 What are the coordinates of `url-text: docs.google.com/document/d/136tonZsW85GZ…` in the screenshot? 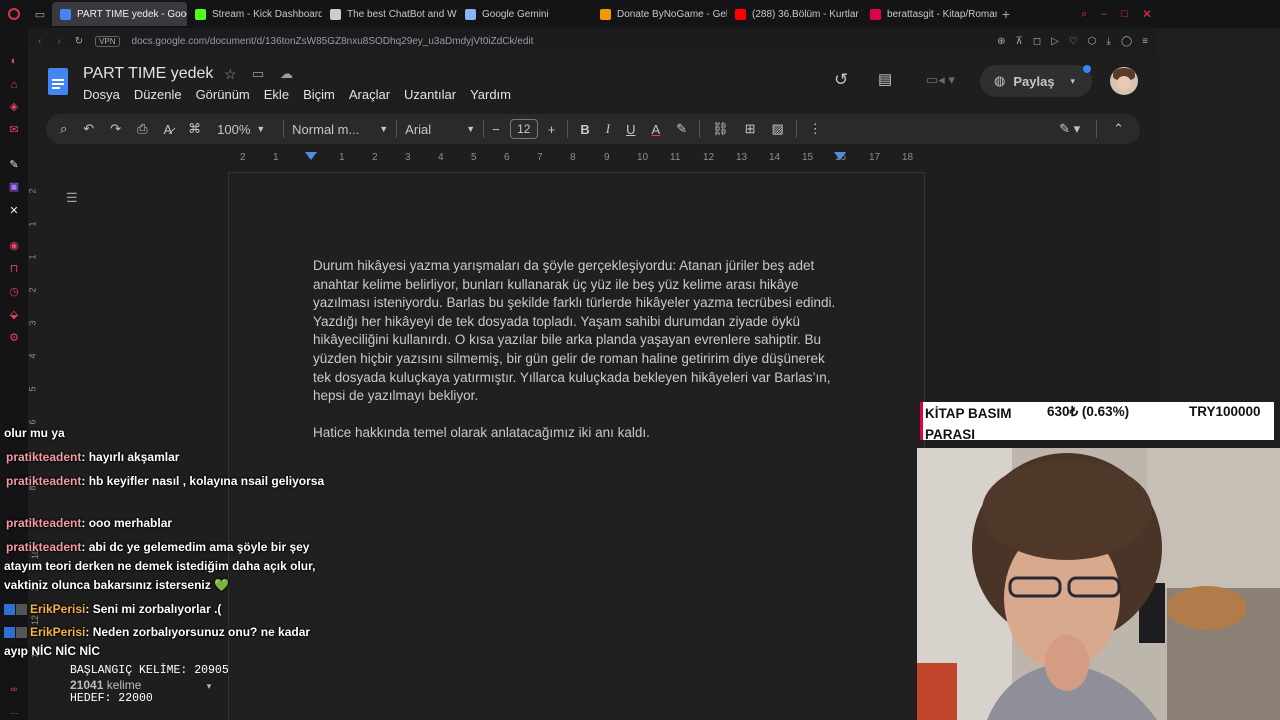 It's located at (333, 41).